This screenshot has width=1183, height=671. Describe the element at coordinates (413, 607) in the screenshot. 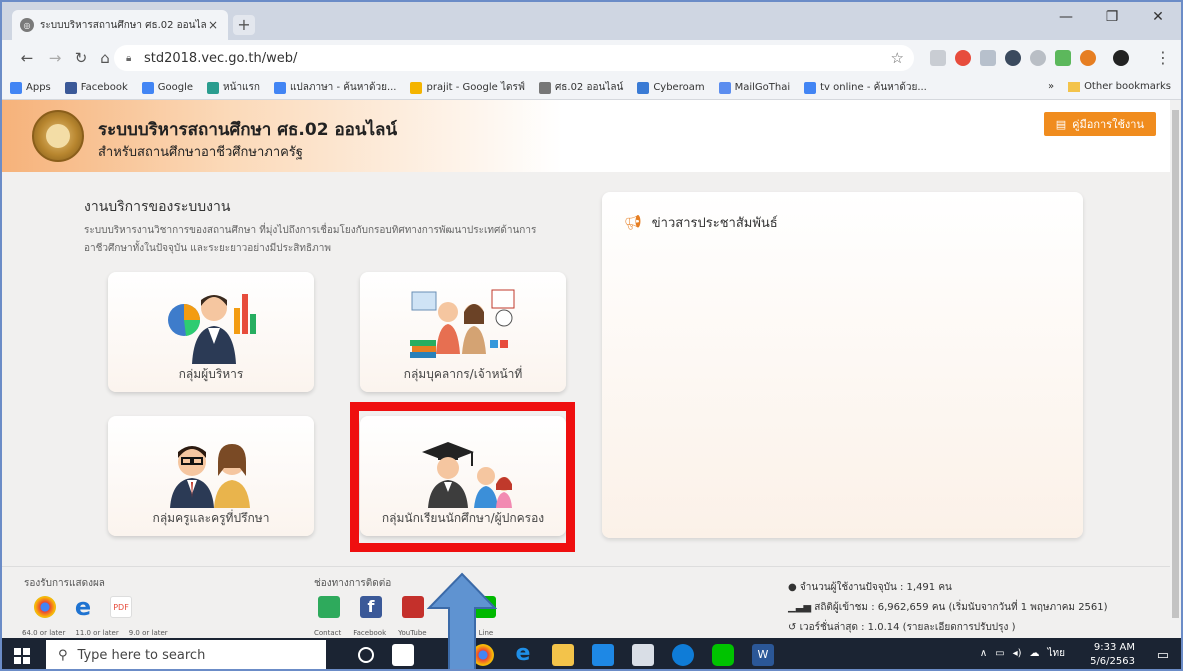

I see `youtube-icon` at that location.